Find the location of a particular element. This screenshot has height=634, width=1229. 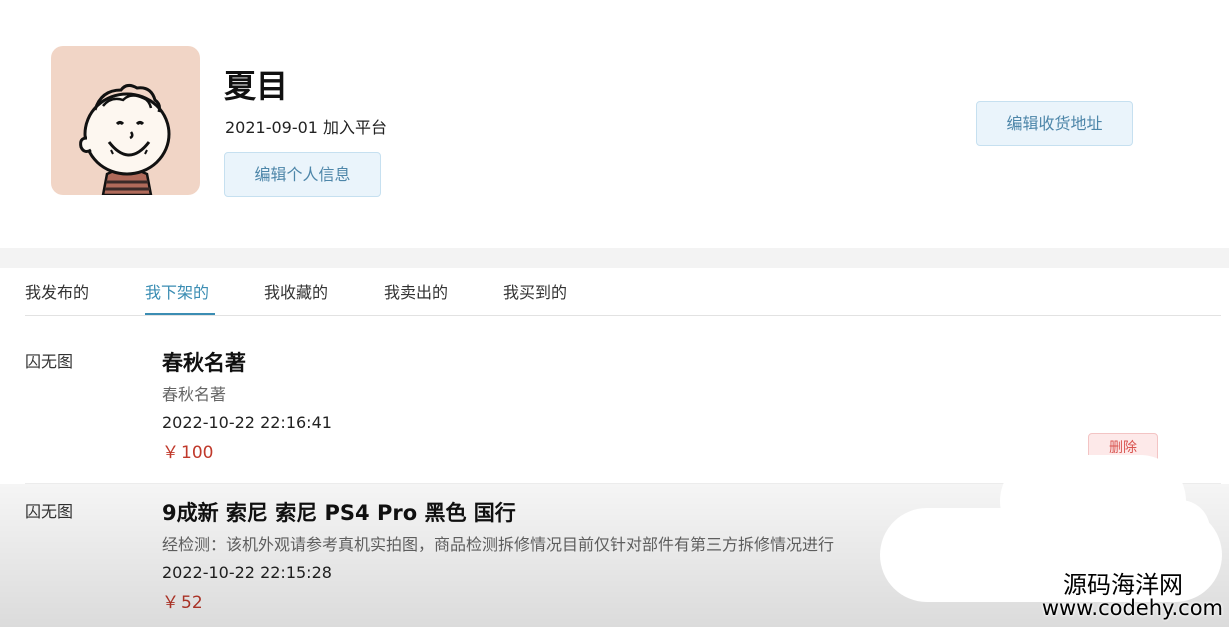

item-title: 9成新 索尼 索尼 PS4 Pro 黑色 国行 is located at coordinates (339, 513).